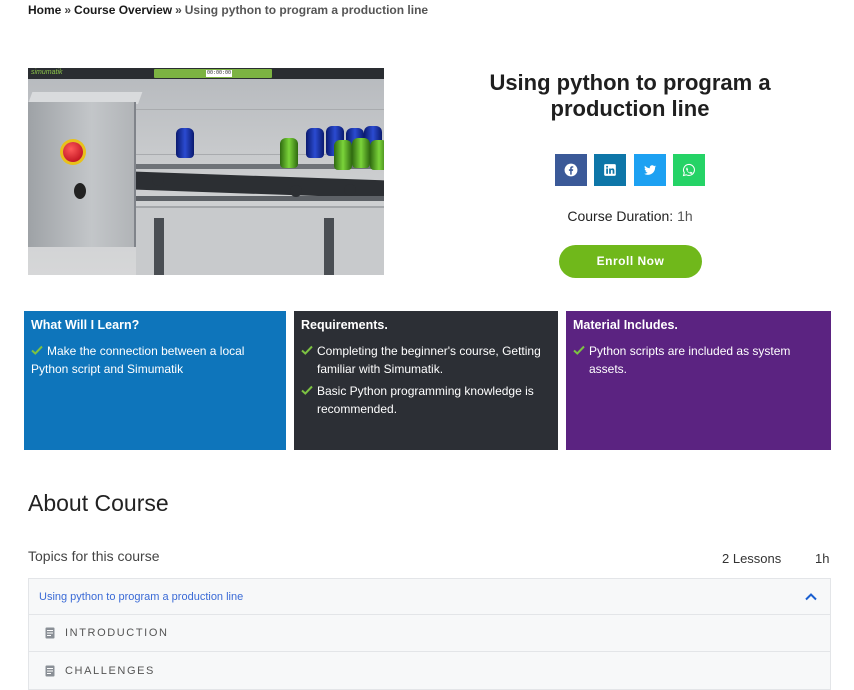 This screenshot has width=854, height=690. I want to click on about-course-heading: About Course, so click(98, 503).